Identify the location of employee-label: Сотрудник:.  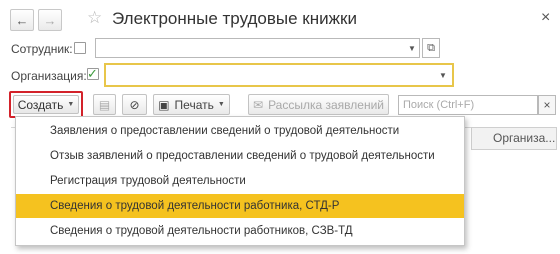
(42, 49).